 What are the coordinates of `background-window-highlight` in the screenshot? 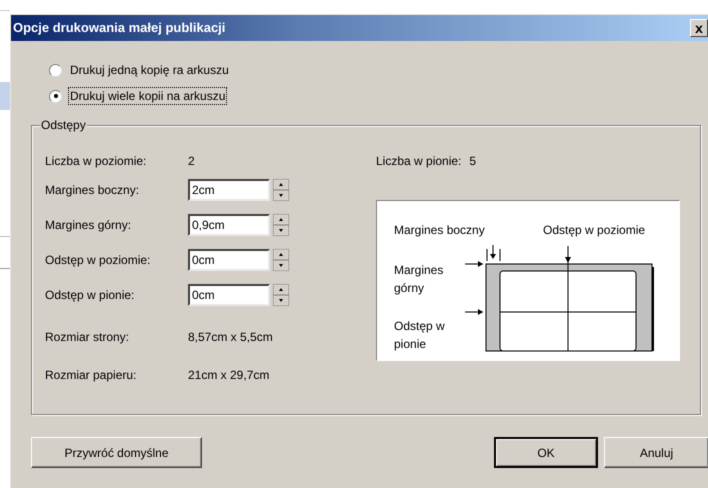 It's located at (5, 96).